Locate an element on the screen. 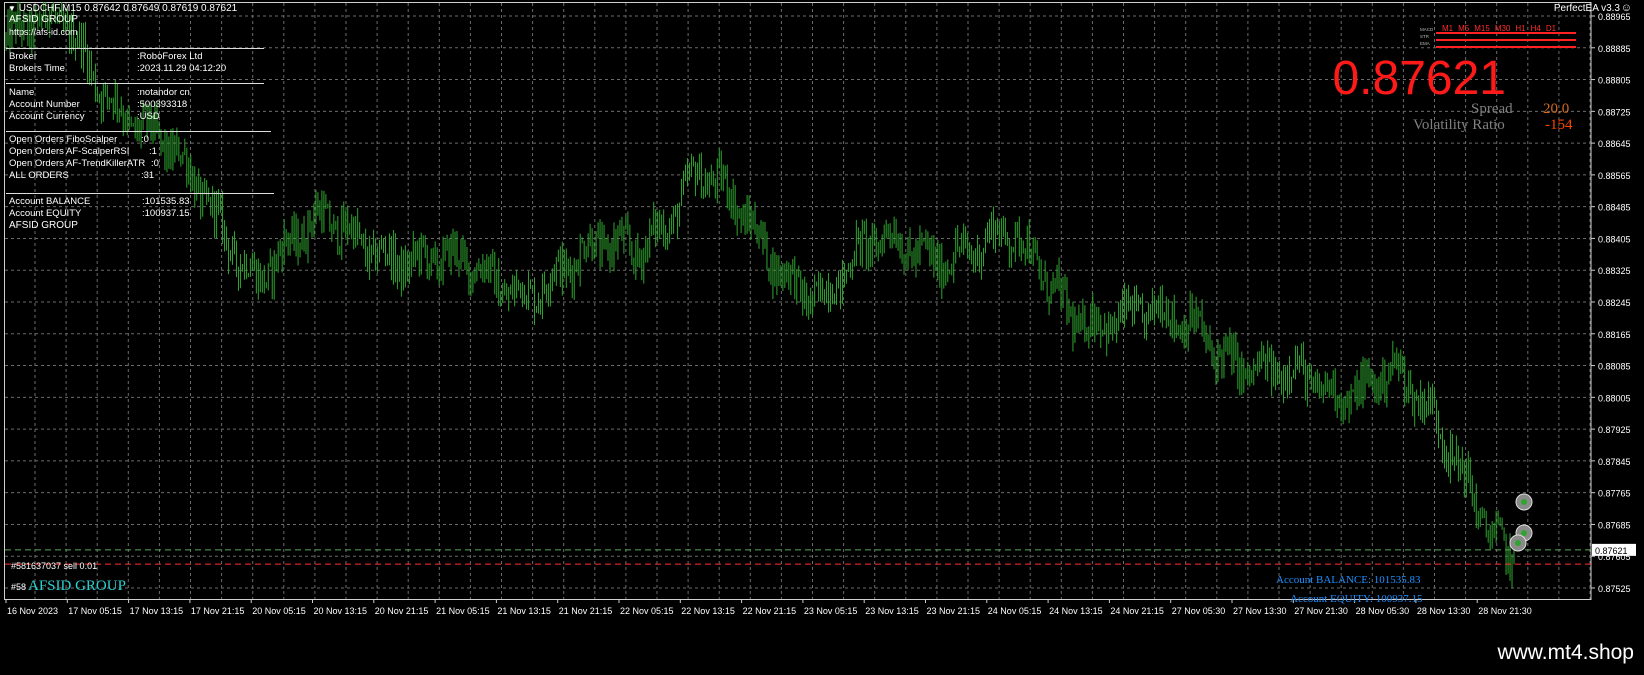 The height and width of the screenshot is (675, 1644). broker-row: Broker :RoboForex Ltd is located at coordinates (105, 57).